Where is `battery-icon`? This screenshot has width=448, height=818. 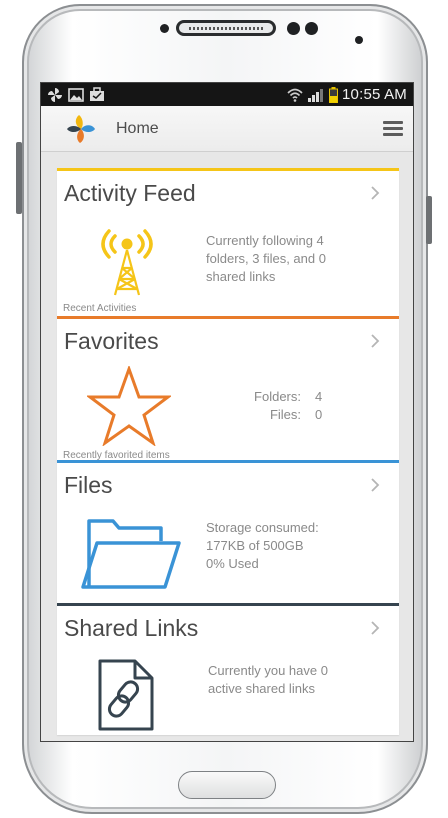
battery-icon is located at coordinates (334, 94).